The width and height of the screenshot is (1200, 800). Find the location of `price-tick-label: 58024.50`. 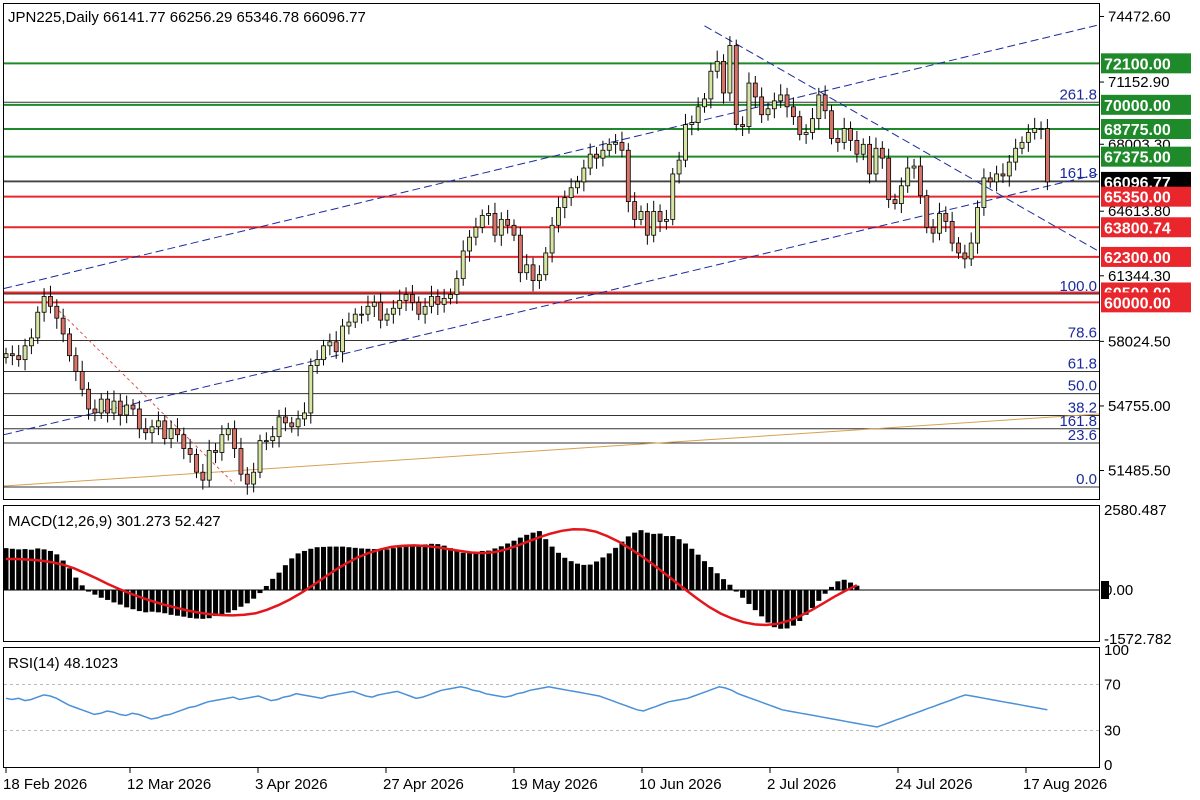

price-tick-label: 58024.50 is located at coordinates (1139, 341).